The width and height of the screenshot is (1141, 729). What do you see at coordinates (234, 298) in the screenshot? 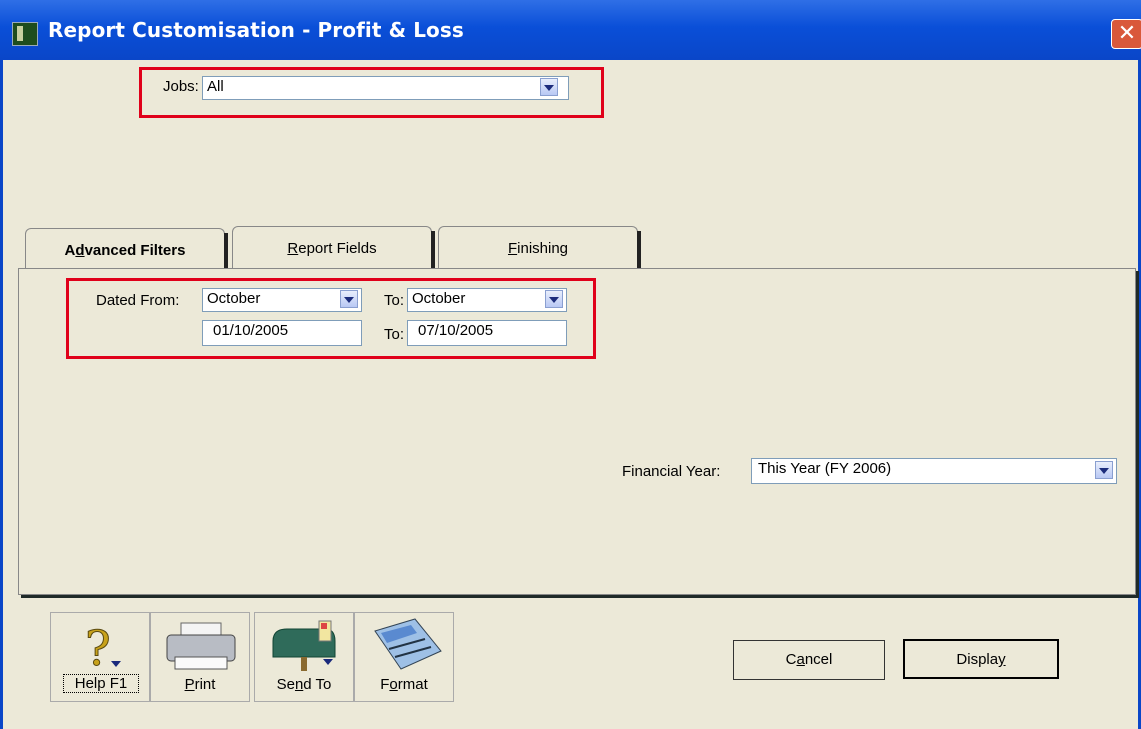
I see `from-month-value: October` at bounding box center [234, 298].